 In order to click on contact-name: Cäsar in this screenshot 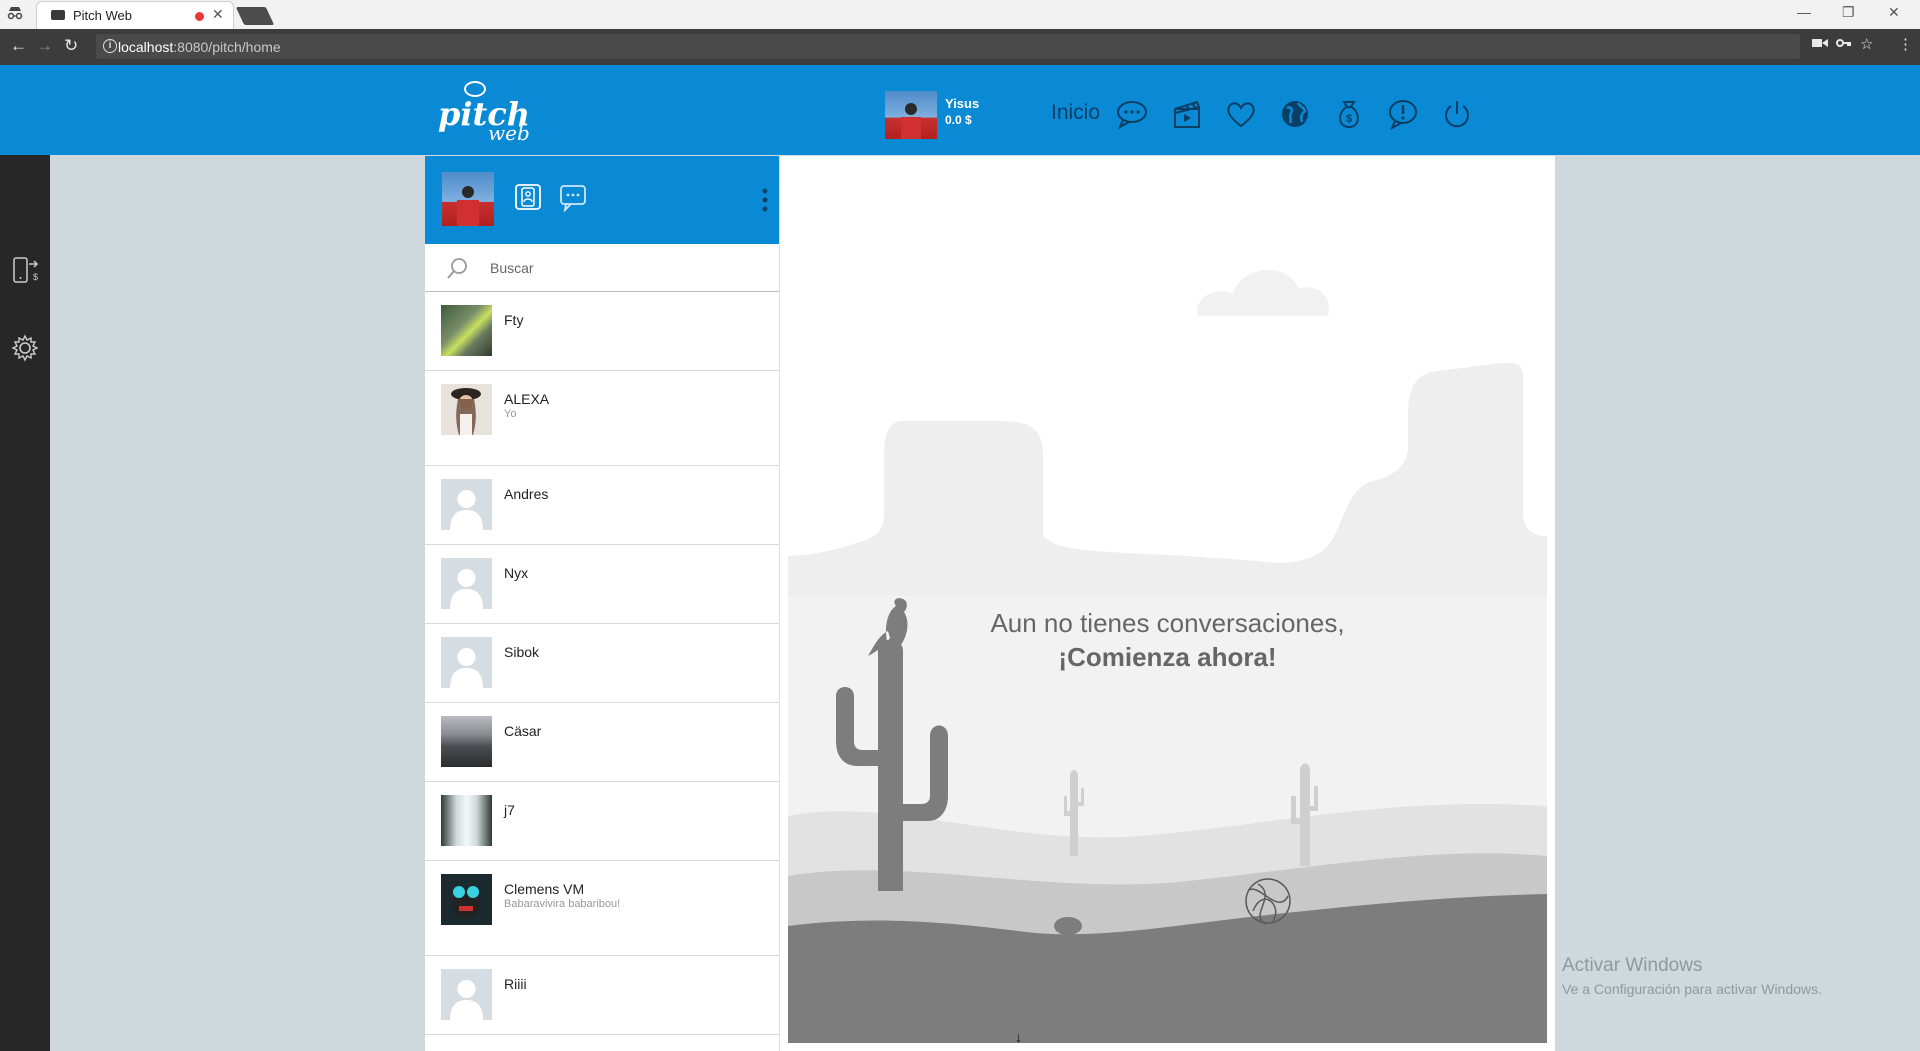, I will do `click(523, 731)`.